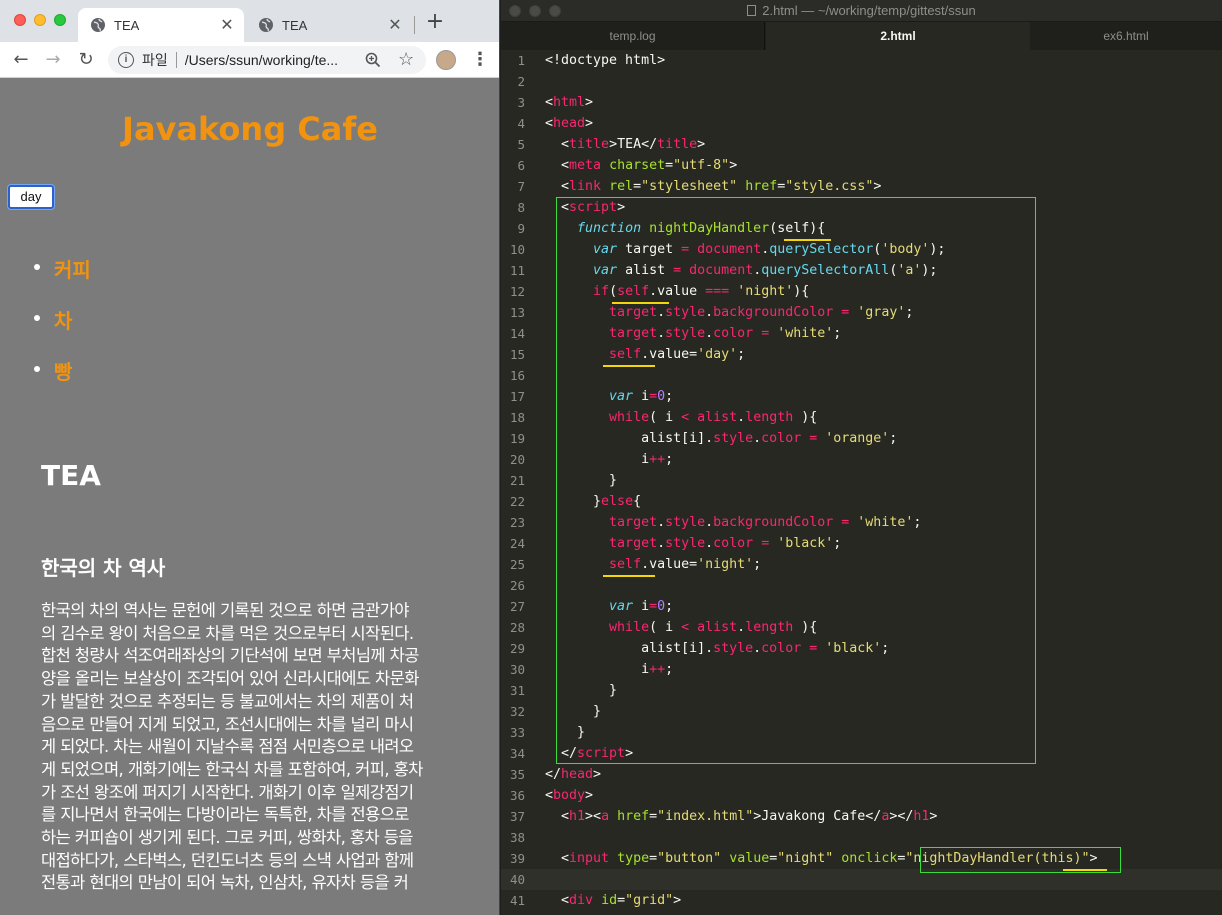 This screenshot has height=915, width=1222. Describe the element at coordinates (176, 60) in the screenshot. I see `address-divider` at that location.